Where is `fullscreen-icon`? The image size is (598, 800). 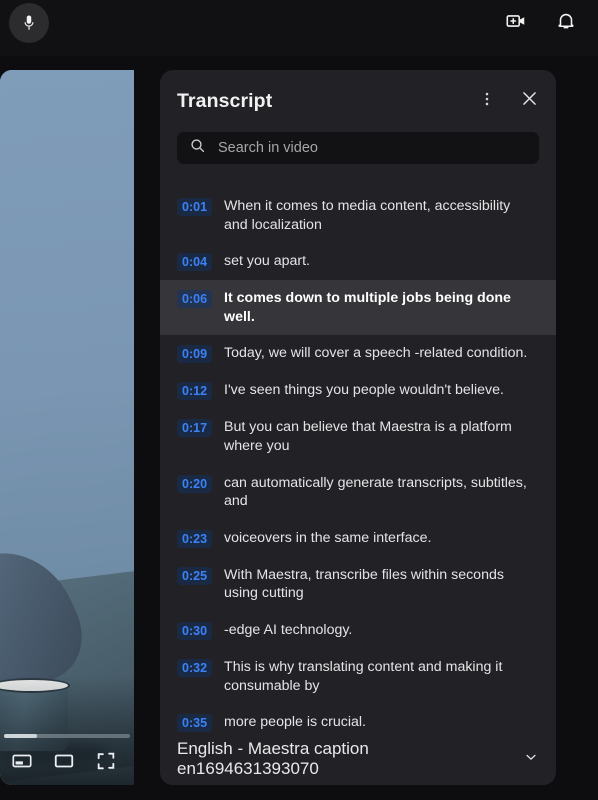
fullscreen-icon is located at coordinates (106, 763).